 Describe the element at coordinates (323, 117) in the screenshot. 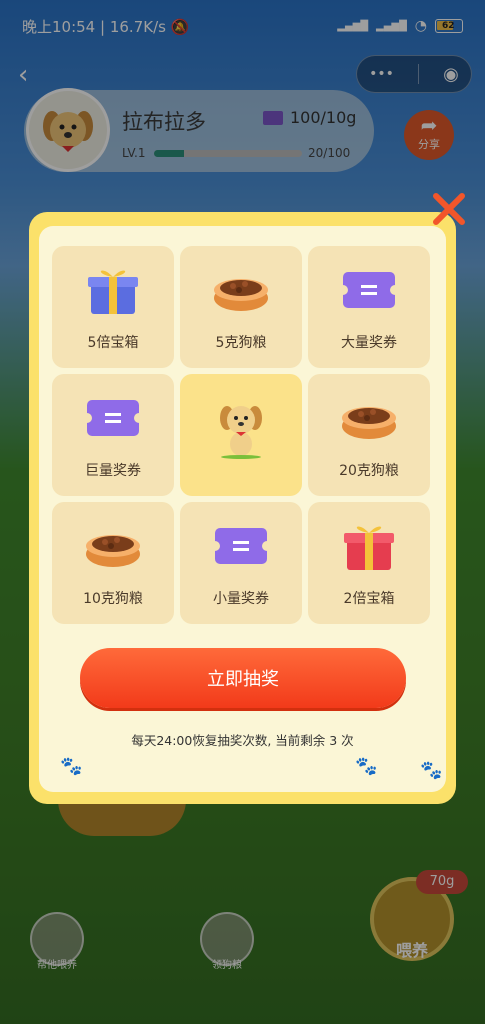

I see `ticket-count: 100/10g` at that location.